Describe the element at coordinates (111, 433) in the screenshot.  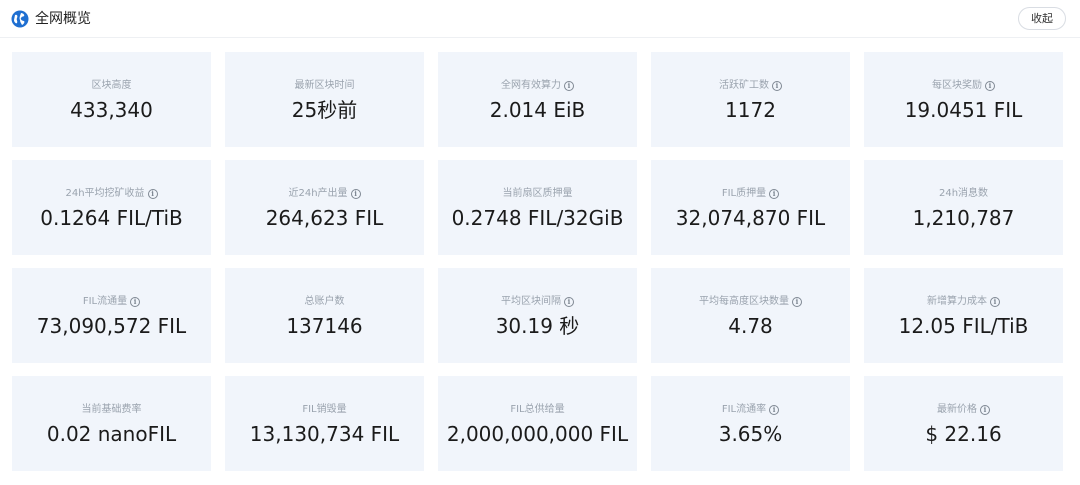
I see `stat-value: 0.02 nanoFIL` at that location.